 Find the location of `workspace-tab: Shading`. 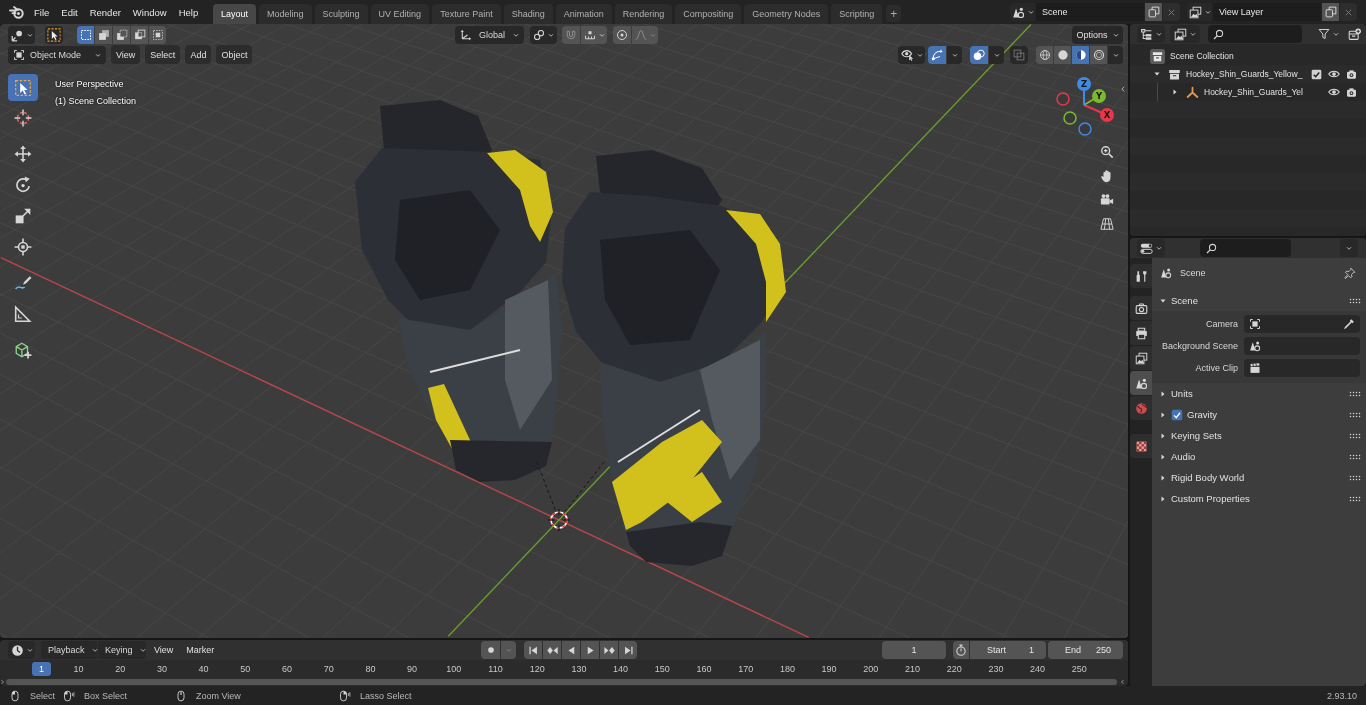

workspace-tab: Shading is located at coordinates (528, 14).